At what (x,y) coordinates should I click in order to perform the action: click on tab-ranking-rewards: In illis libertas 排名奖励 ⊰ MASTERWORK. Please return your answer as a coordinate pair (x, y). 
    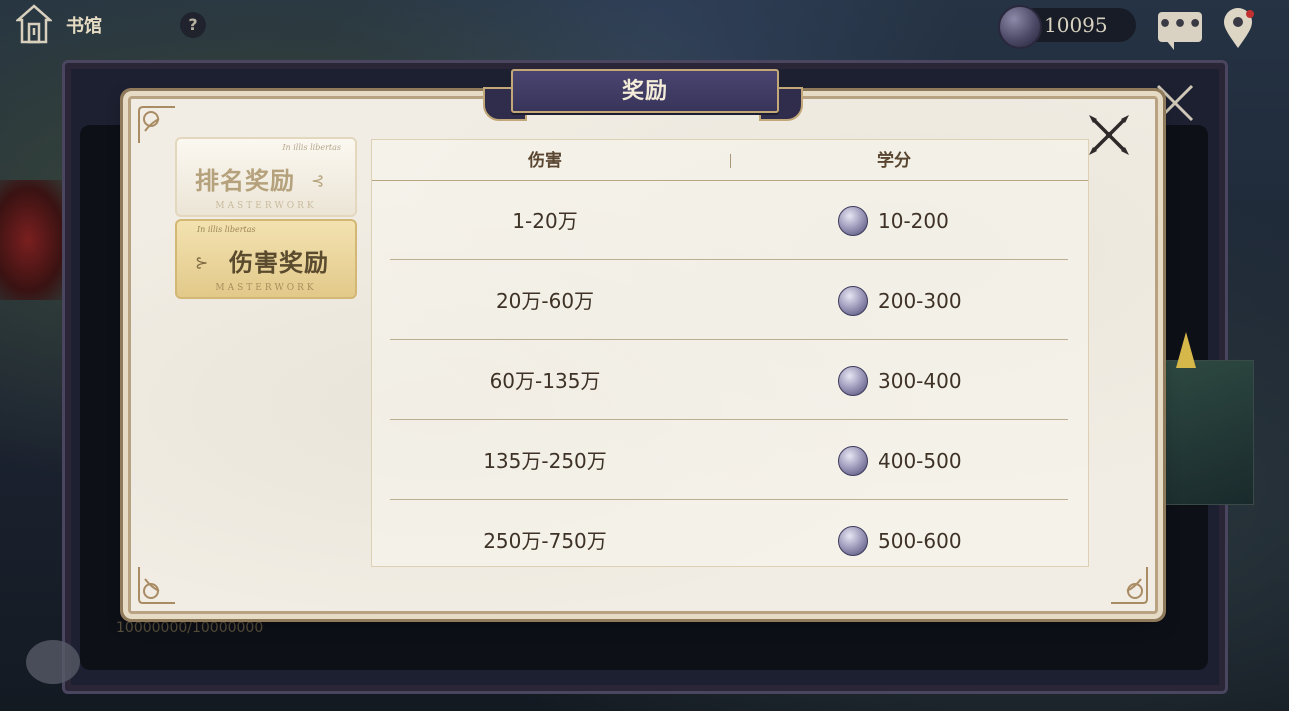
    Looking at the image, I should click on (266, 177).